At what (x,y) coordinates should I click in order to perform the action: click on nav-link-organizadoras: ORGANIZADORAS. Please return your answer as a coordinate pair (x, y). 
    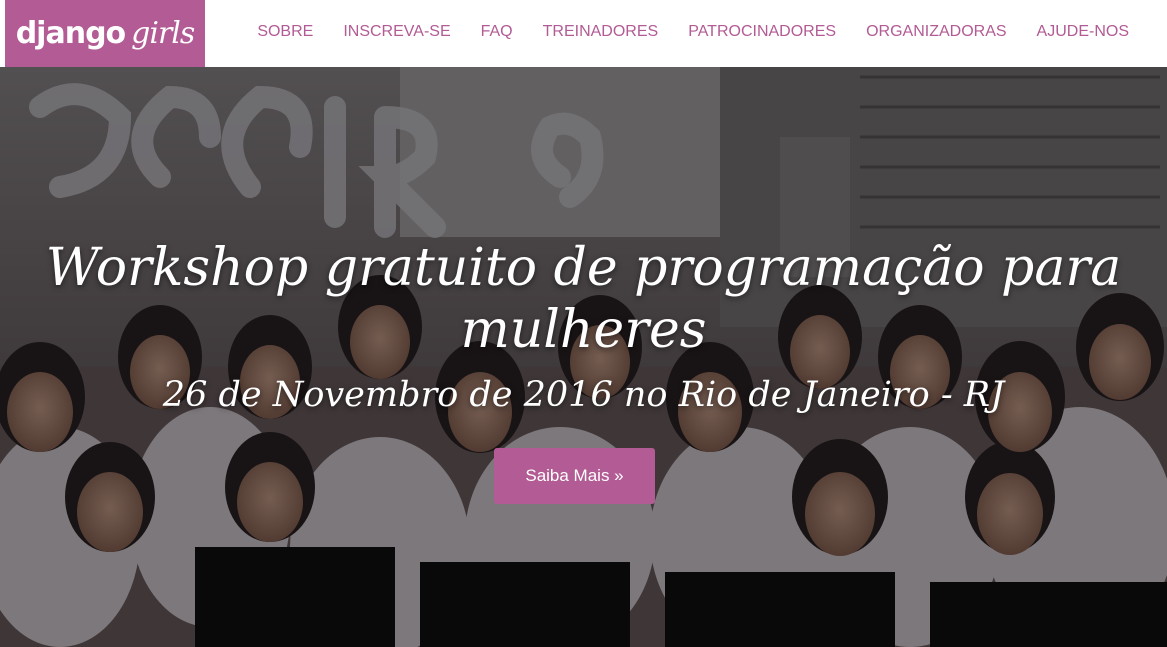
    Looking at the image, I should click on (936, 32).